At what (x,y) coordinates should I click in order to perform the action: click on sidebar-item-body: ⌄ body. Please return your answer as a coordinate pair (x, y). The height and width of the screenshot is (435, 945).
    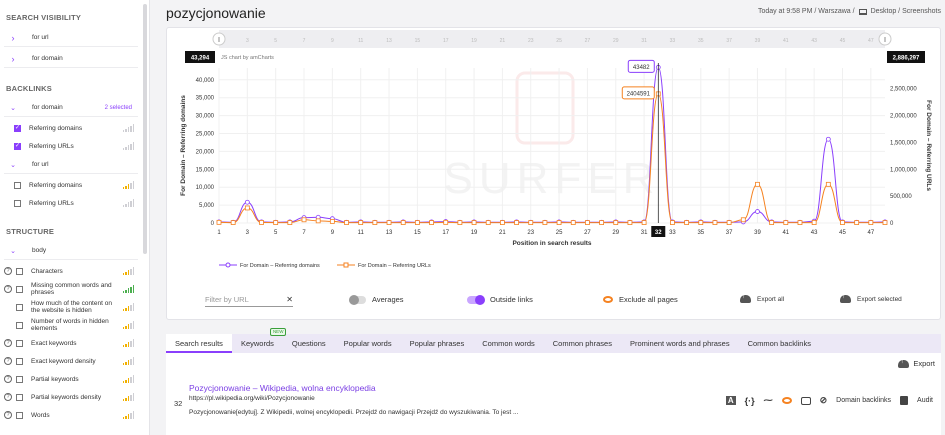
    Looking at the image, I should click on (71, 251).